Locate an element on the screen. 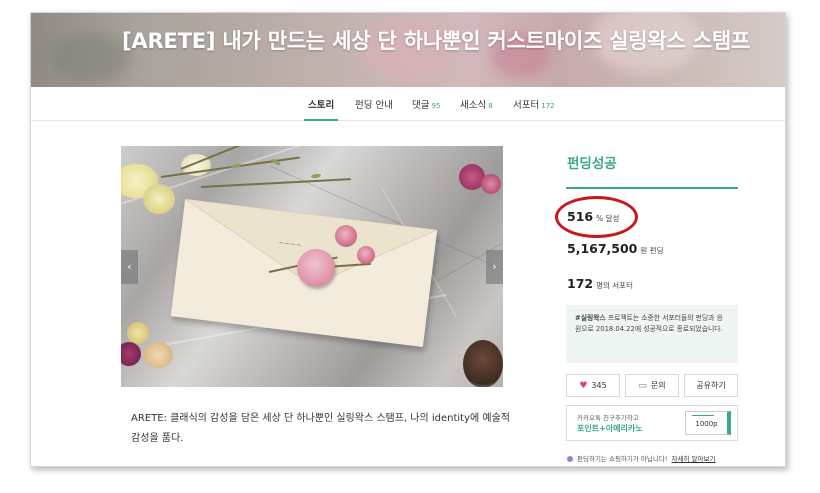 This screenshot has width=820, height=493. chat-icon: ▭ is located at coordinates (642, 385).